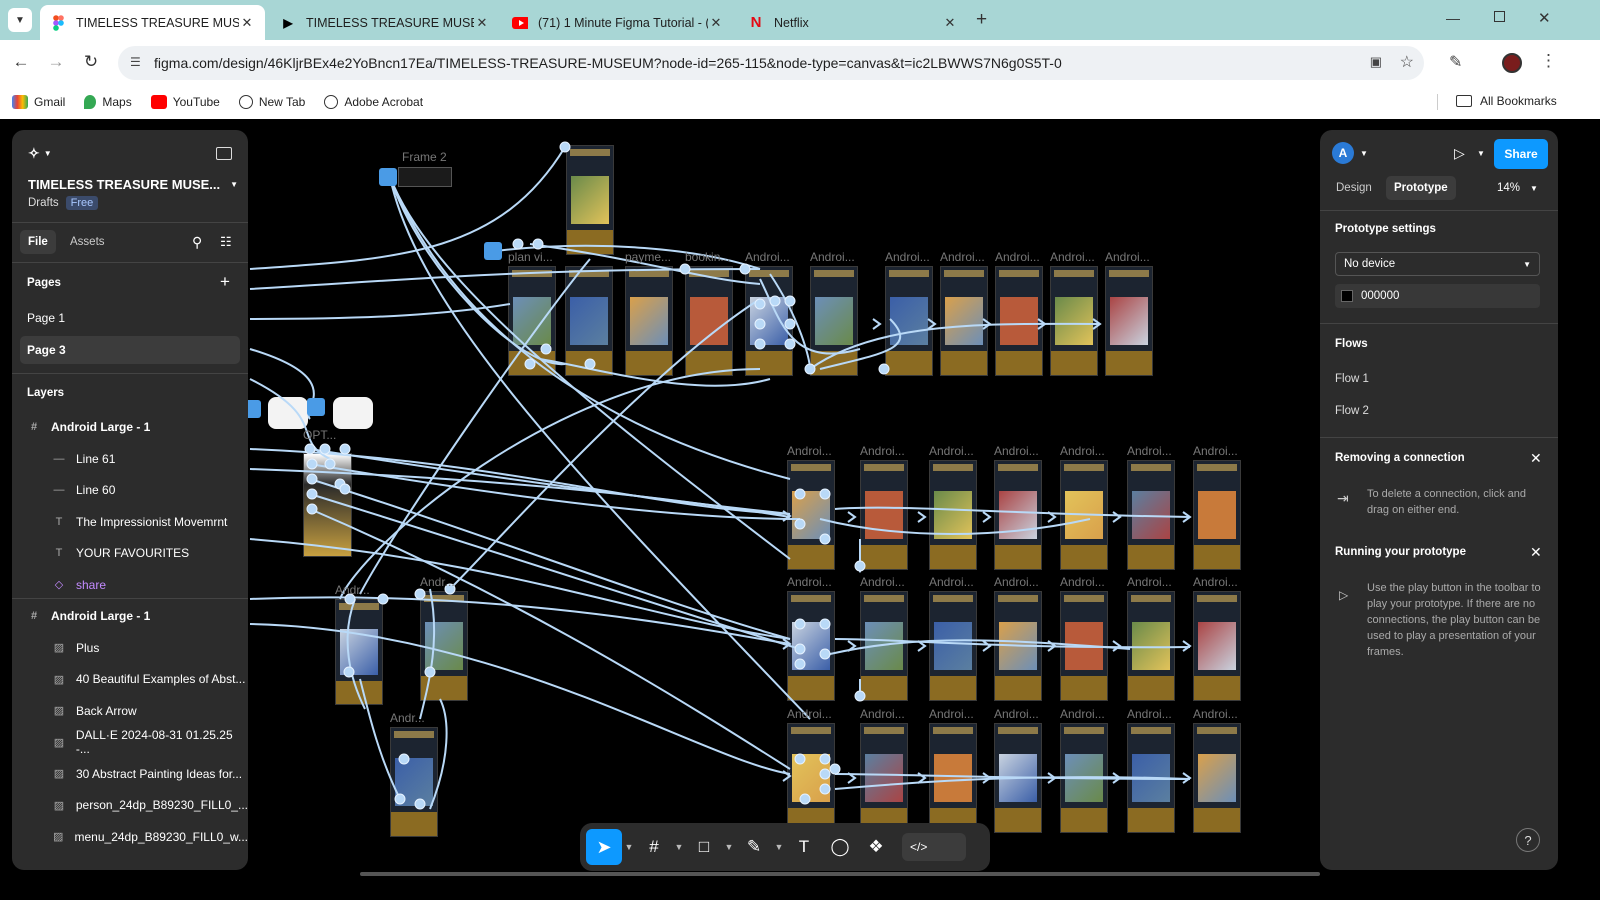 This screenshot has height=900, width=1600. I want to click on main-menu-button: ✧ ▼, so click(40, 153).